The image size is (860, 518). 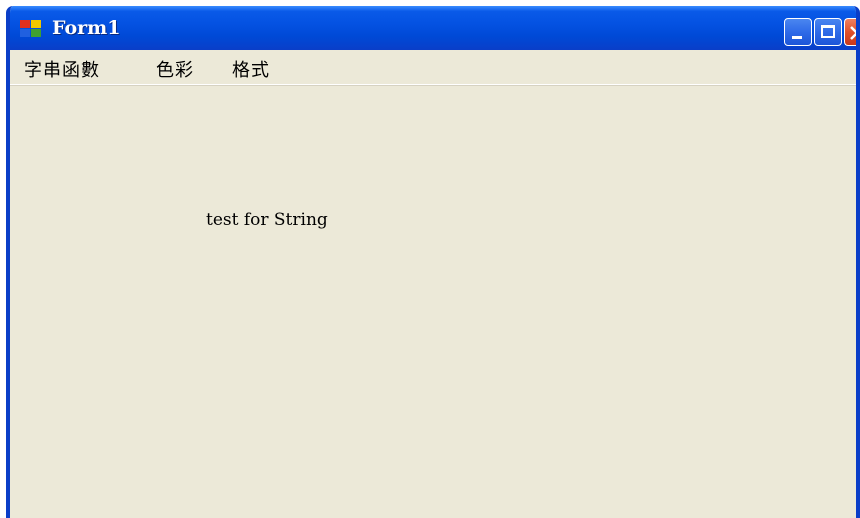 I want to click on string-test-label: test for String, so click(x=267, y=220).